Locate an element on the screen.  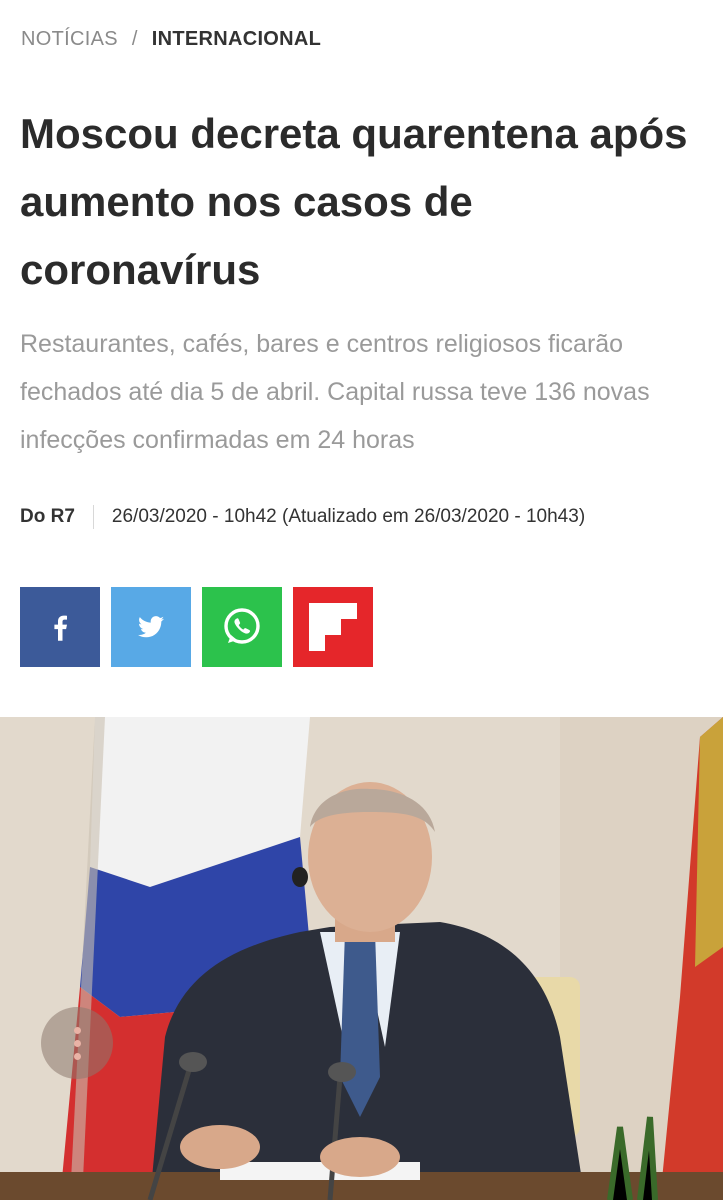
breadcrumb: NOTÍCIAS / INTERNACIONAL is located at coordinates (171, 39).